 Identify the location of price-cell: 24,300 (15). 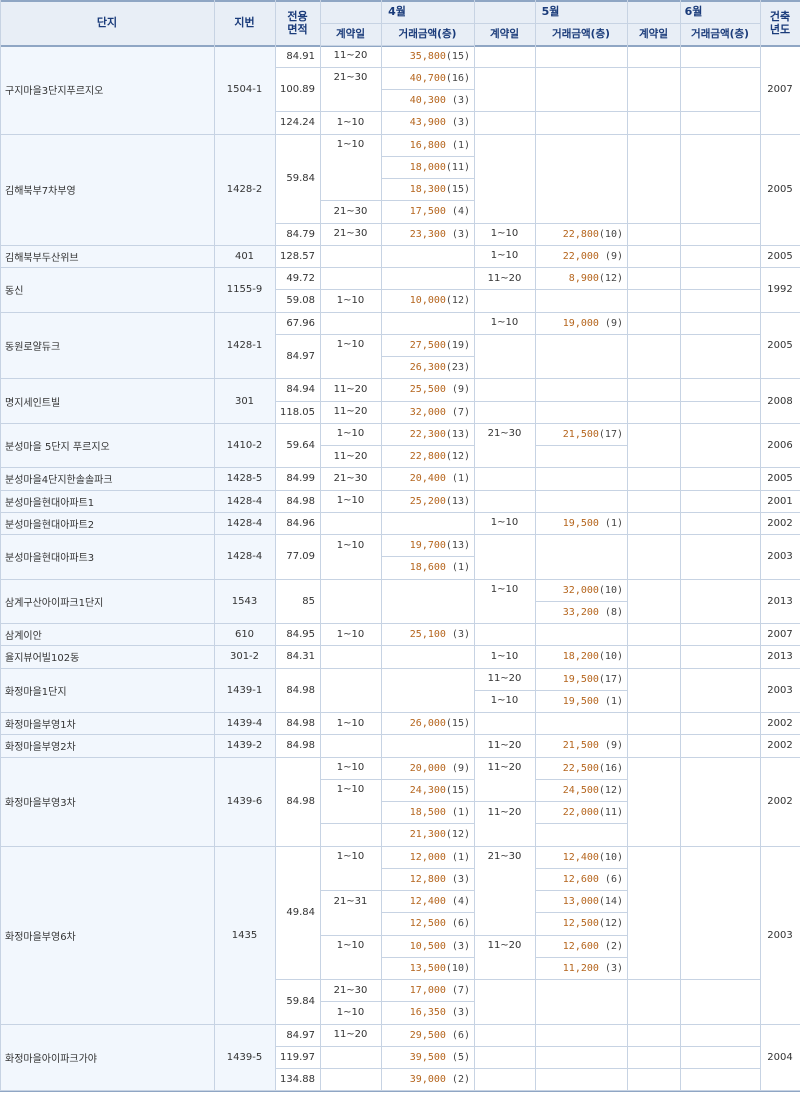
(427, 790).